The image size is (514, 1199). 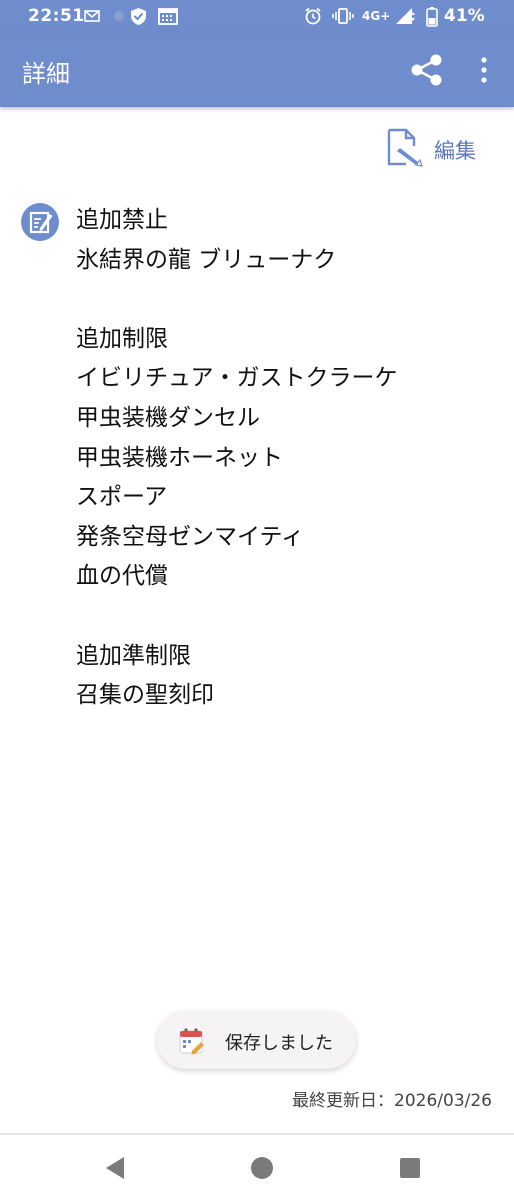 I want to click on note-line: 追加制限, so click(x=122, y=338).